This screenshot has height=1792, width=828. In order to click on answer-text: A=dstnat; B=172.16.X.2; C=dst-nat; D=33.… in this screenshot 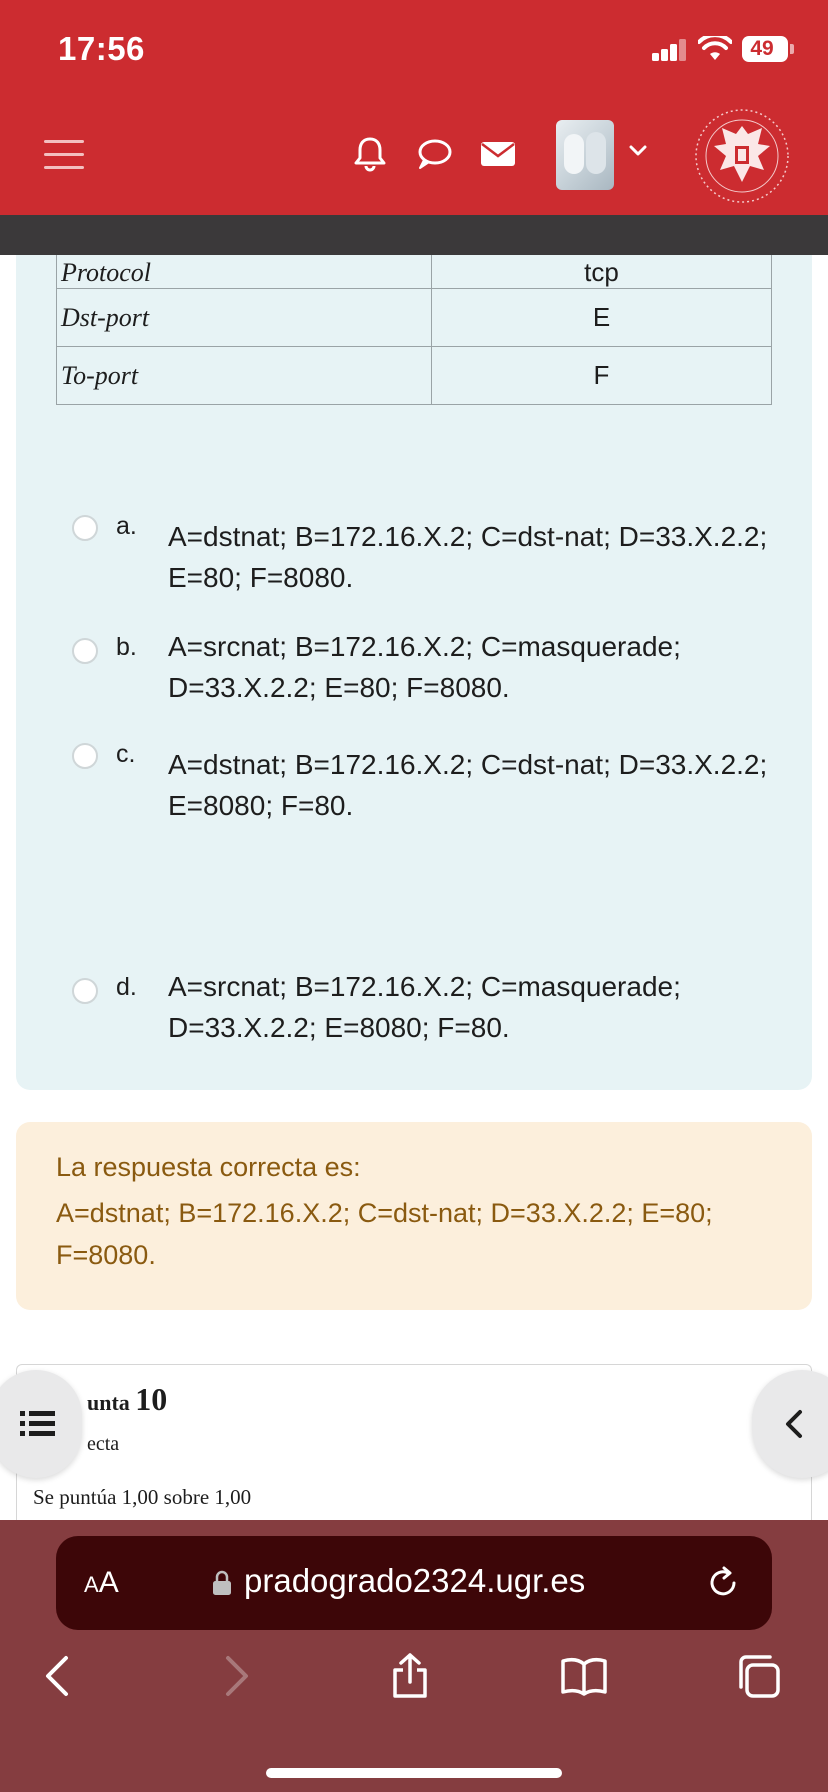, I will do `click(384, 1234)`.